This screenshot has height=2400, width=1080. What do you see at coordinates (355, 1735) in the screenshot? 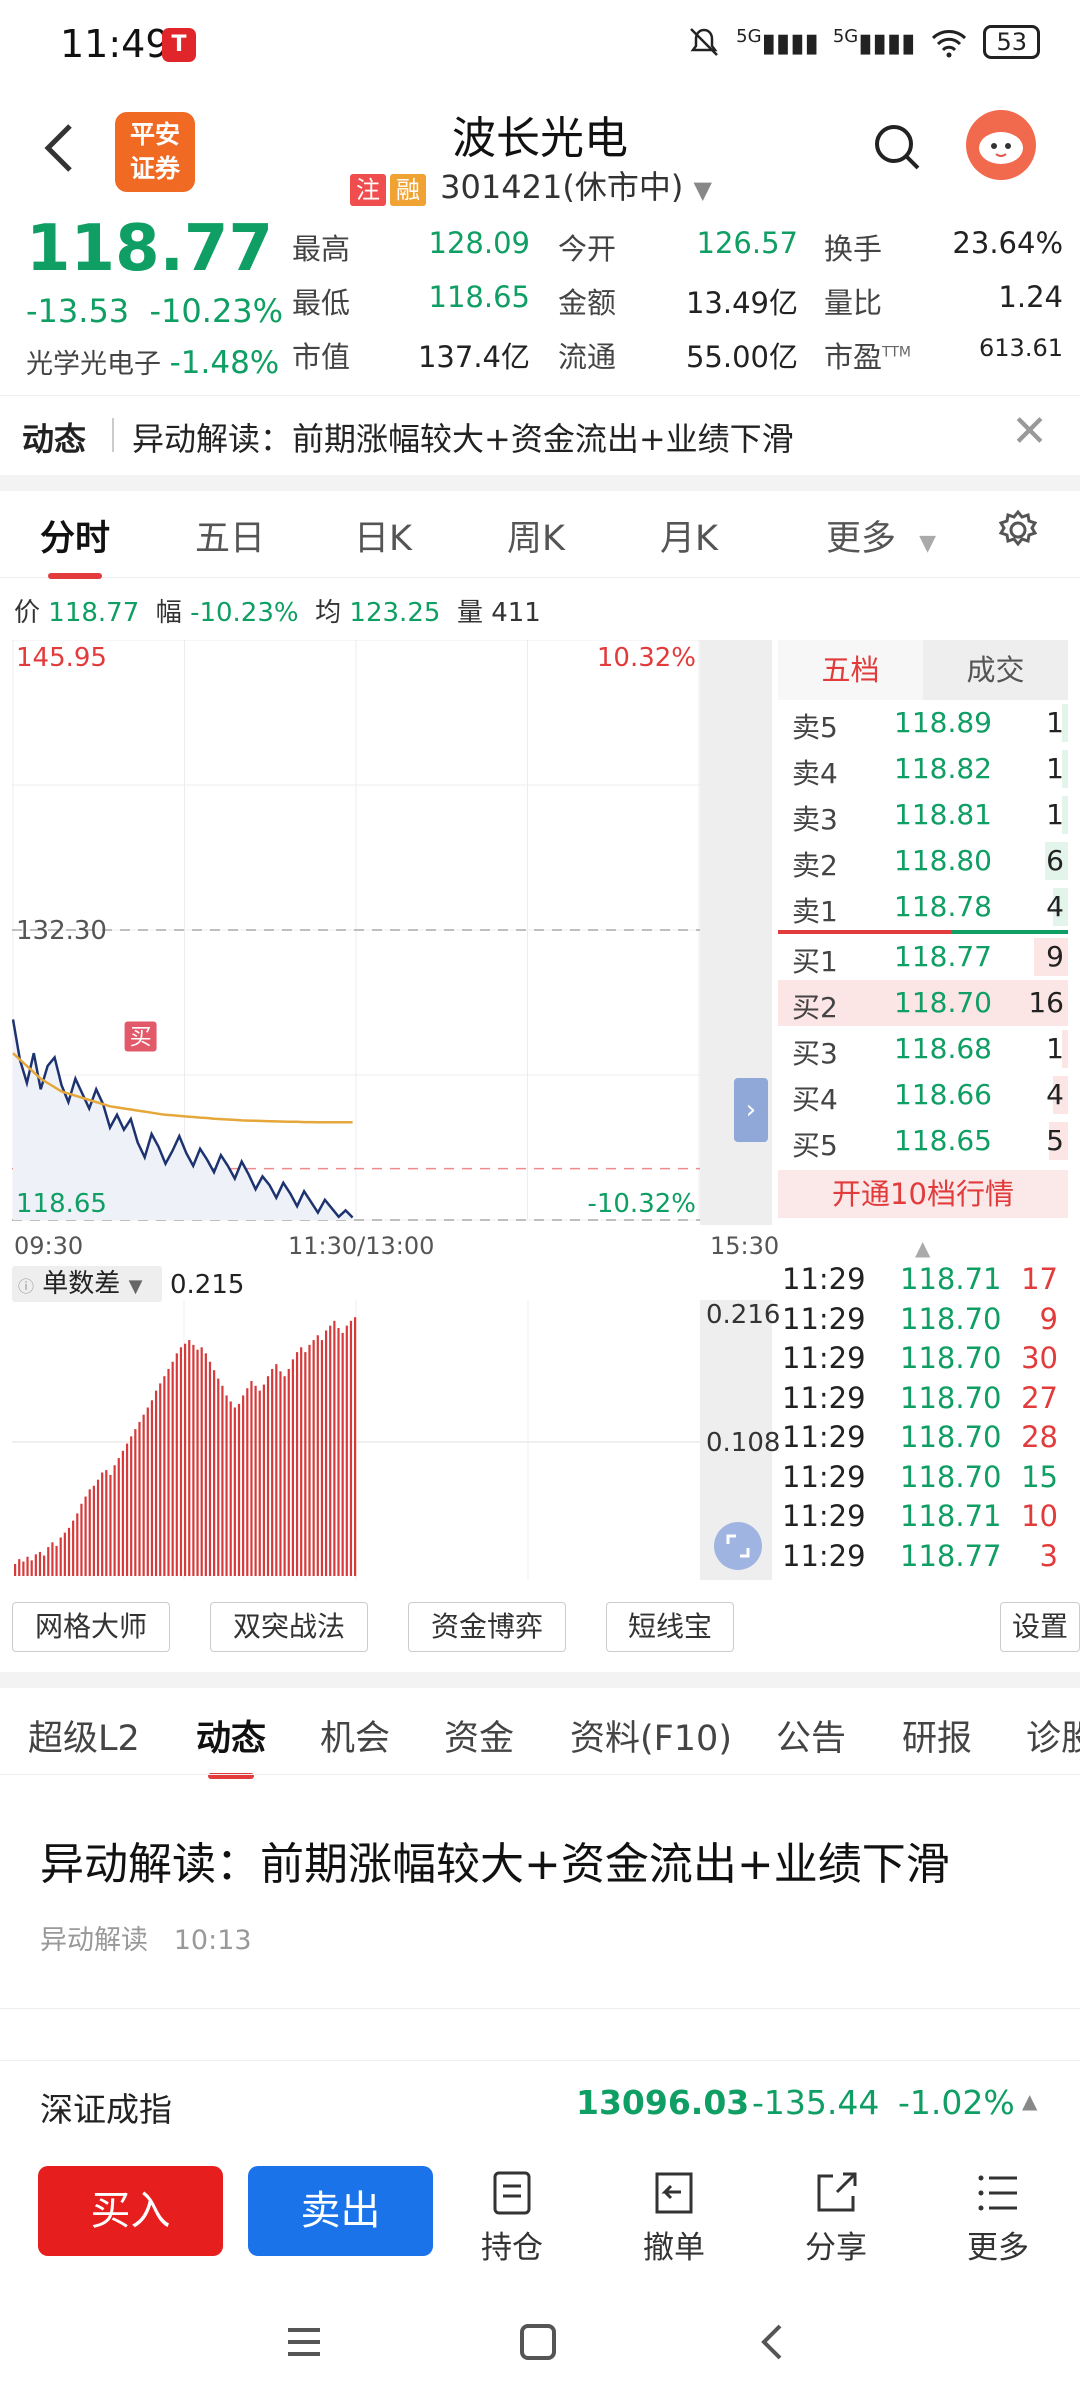
I see `tab-opportunity: 机会` at bounding box center [355, 1735].